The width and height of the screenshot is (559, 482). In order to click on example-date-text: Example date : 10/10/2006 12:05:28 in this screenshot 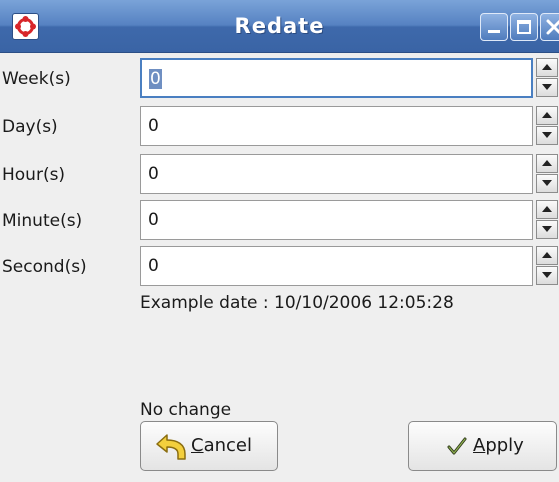, I will do `click(297, 303)`.